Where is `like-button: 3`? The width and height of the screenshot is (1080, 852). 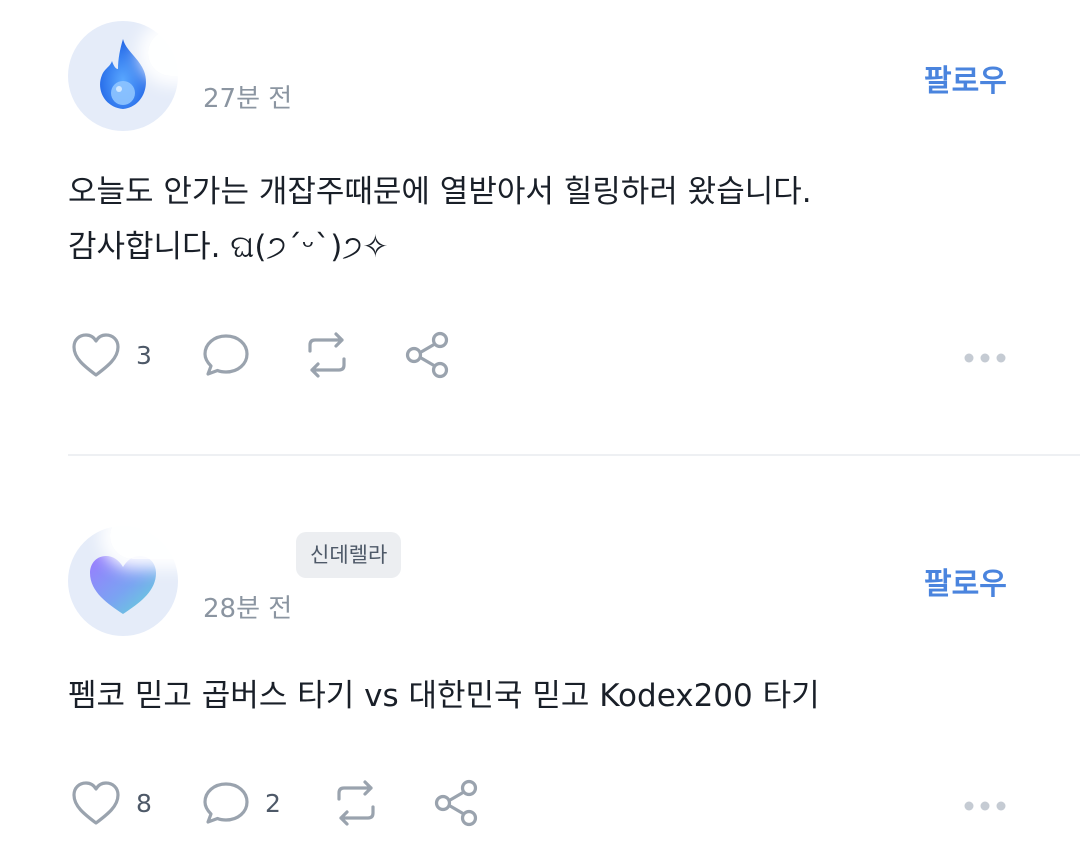
like-button: 3 is located at coordinates (111, 355).